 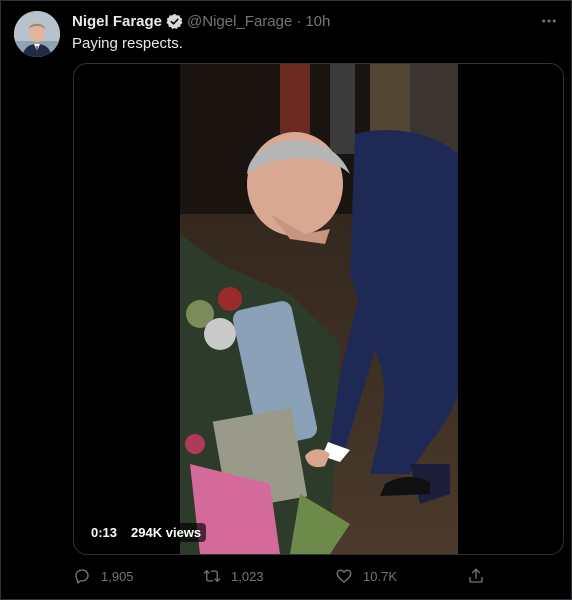 What do you see at coordinates (174, 21) in the screenshot?
I see `verified-badge-icon` at bounding box center [174, 21].